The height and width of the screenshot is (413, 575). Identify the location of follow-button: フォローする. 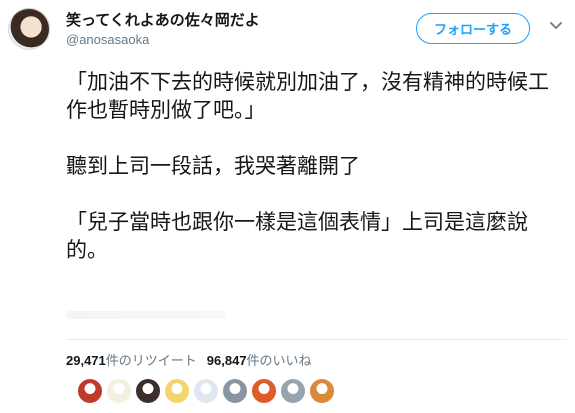
(473, 28).